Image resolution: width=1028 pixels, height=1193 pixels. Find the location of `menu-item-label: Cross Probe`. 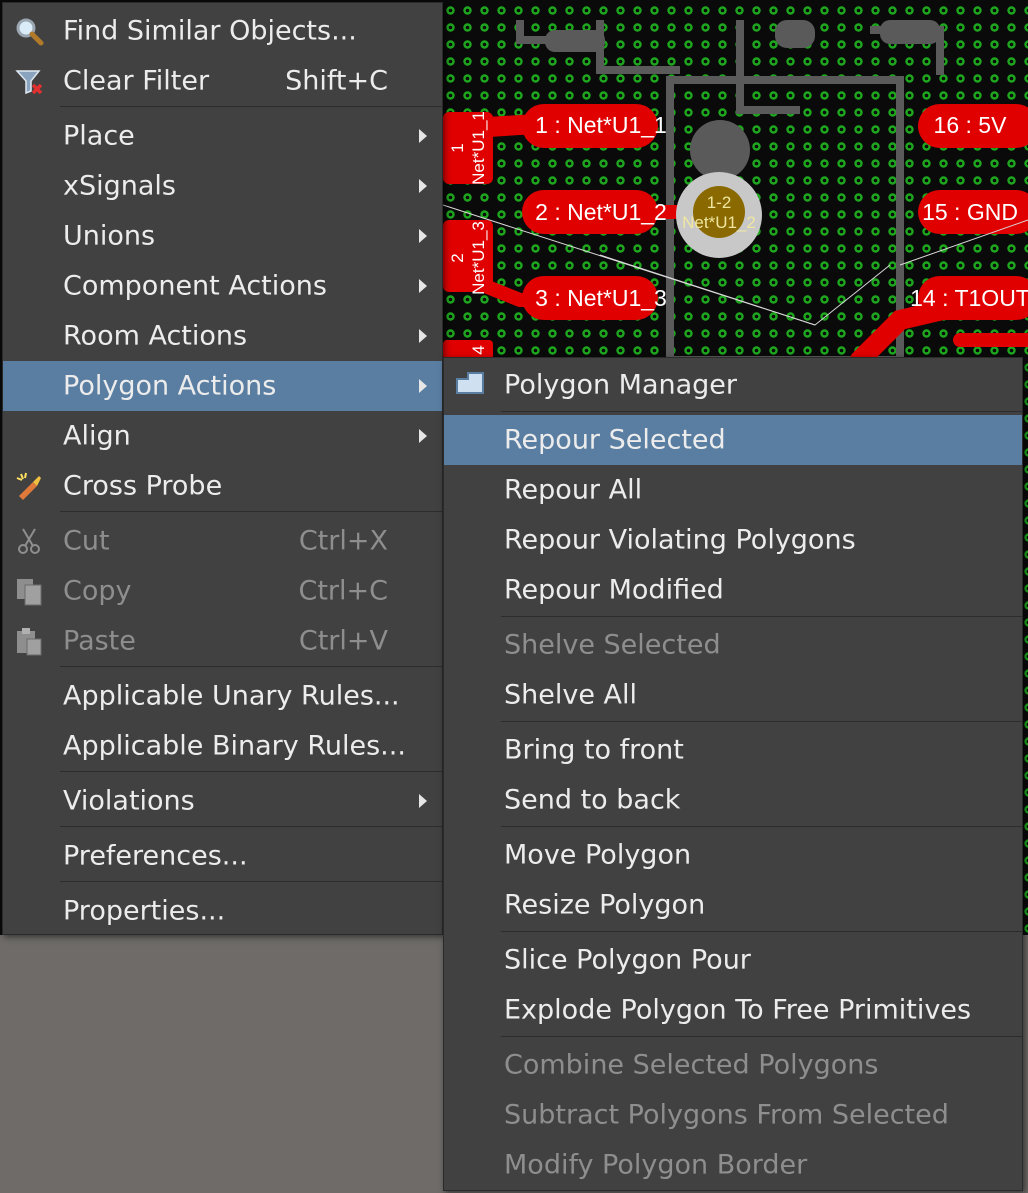

menu-item-label: Cross Probe is located at coordinates (143, 486).